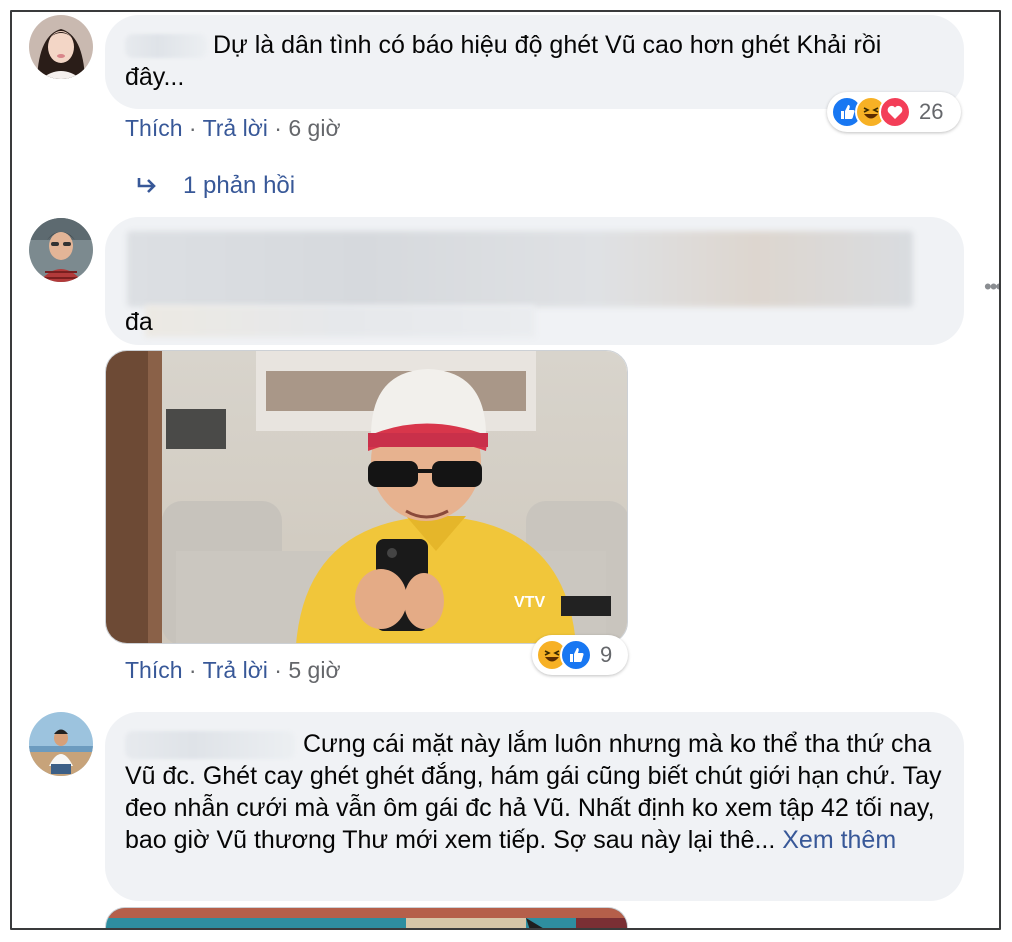  I want to click on more-options-icon: •••, so click(991, 287).